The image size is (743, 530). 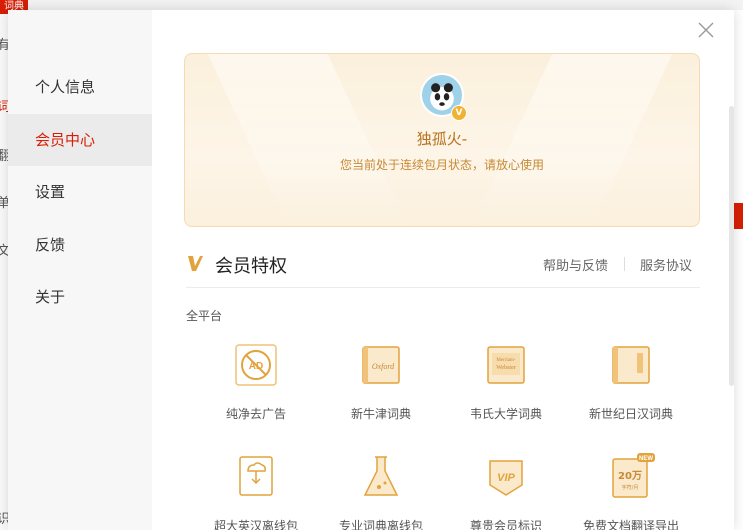 I want to click on feature-ad-free: AD 纯净去广告, so click(x=256, y=386).